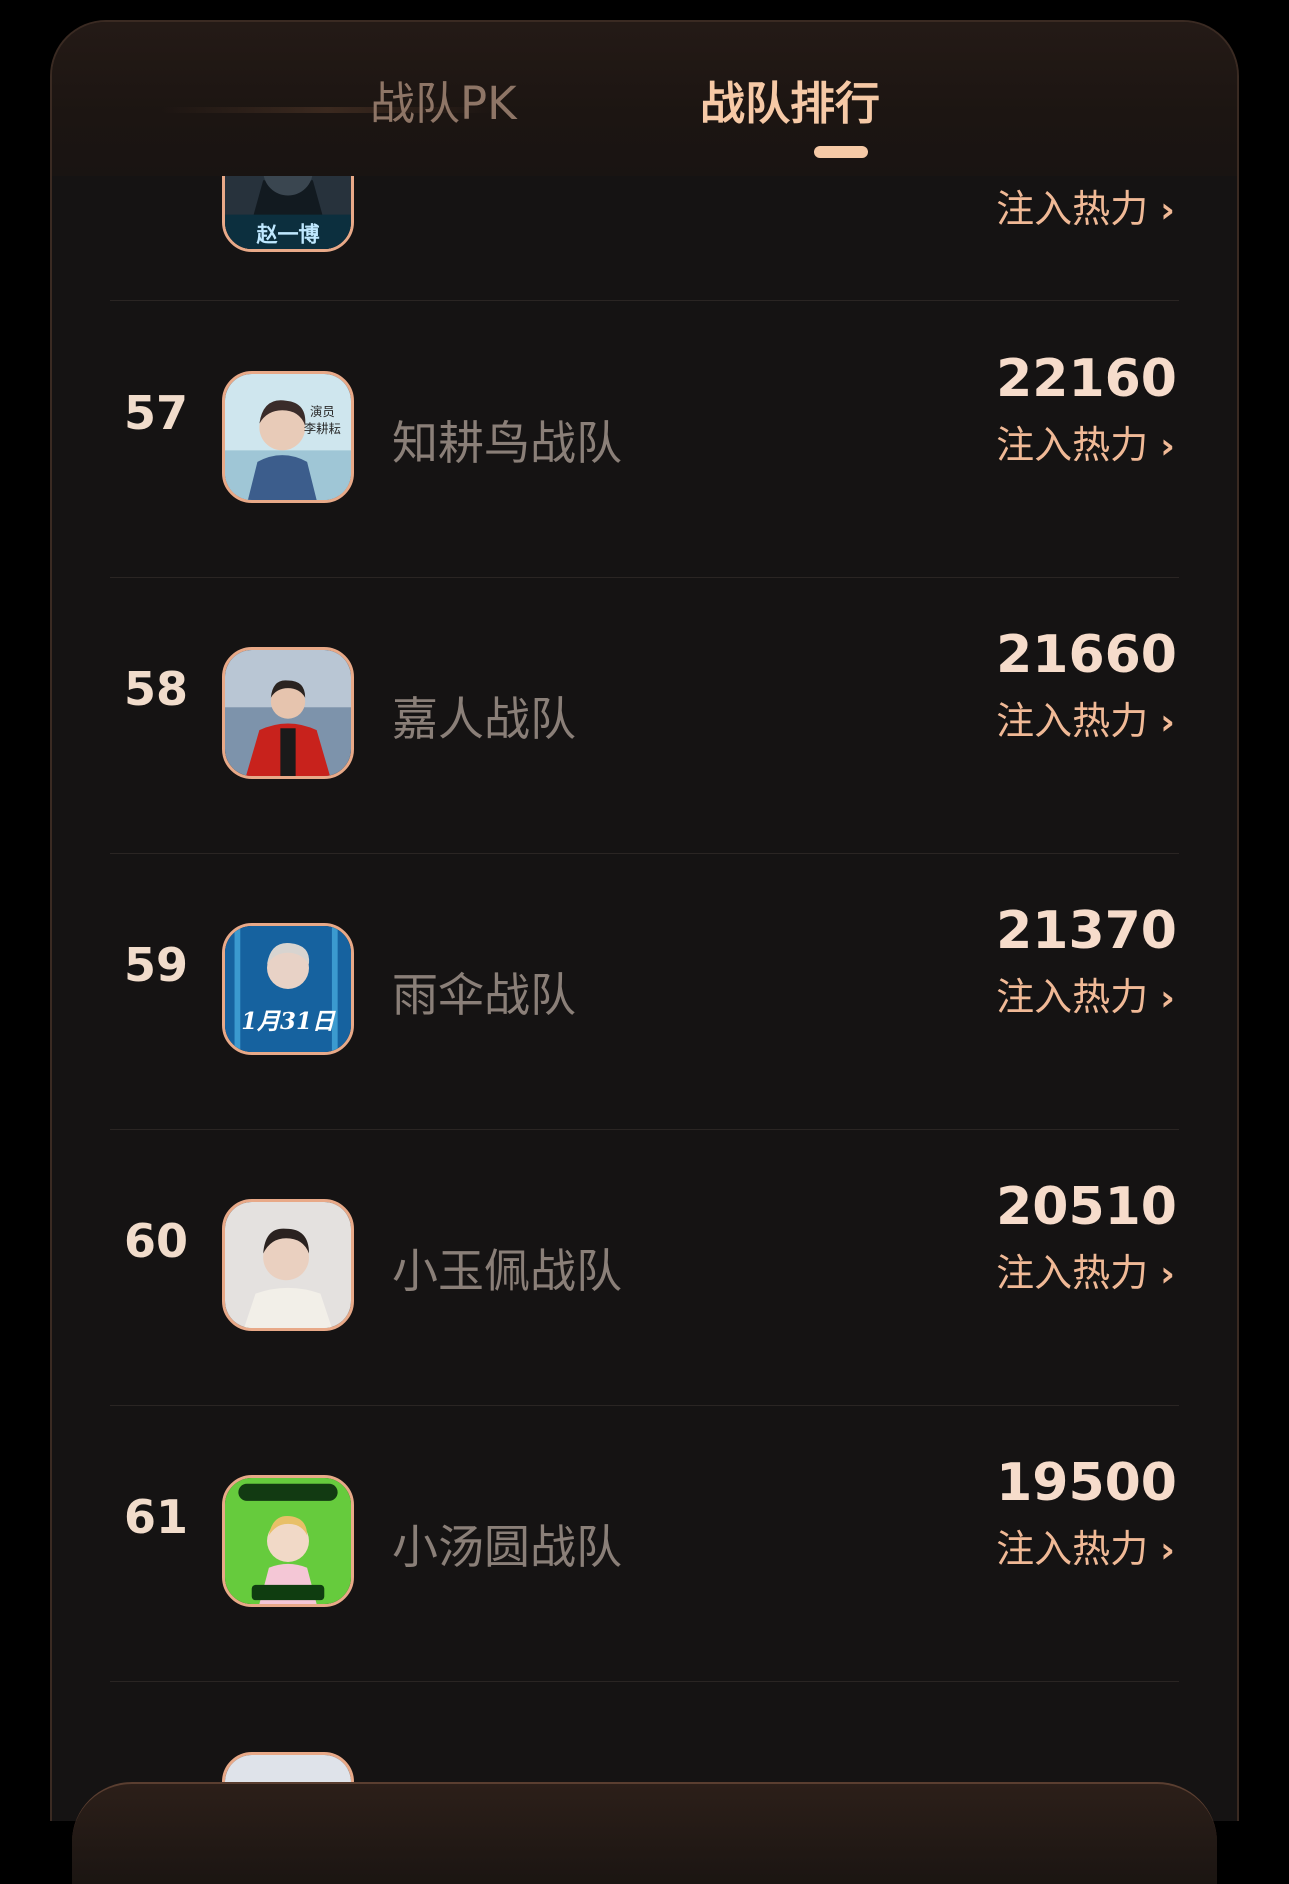  I want to click on rank-number: 58, so click(155, 689).